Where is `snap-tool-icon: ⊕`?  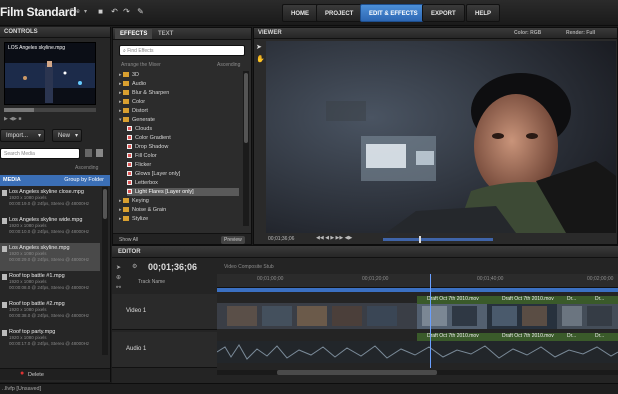 snap-tool-icon: ⊕ is located at coordinates (118, 277).